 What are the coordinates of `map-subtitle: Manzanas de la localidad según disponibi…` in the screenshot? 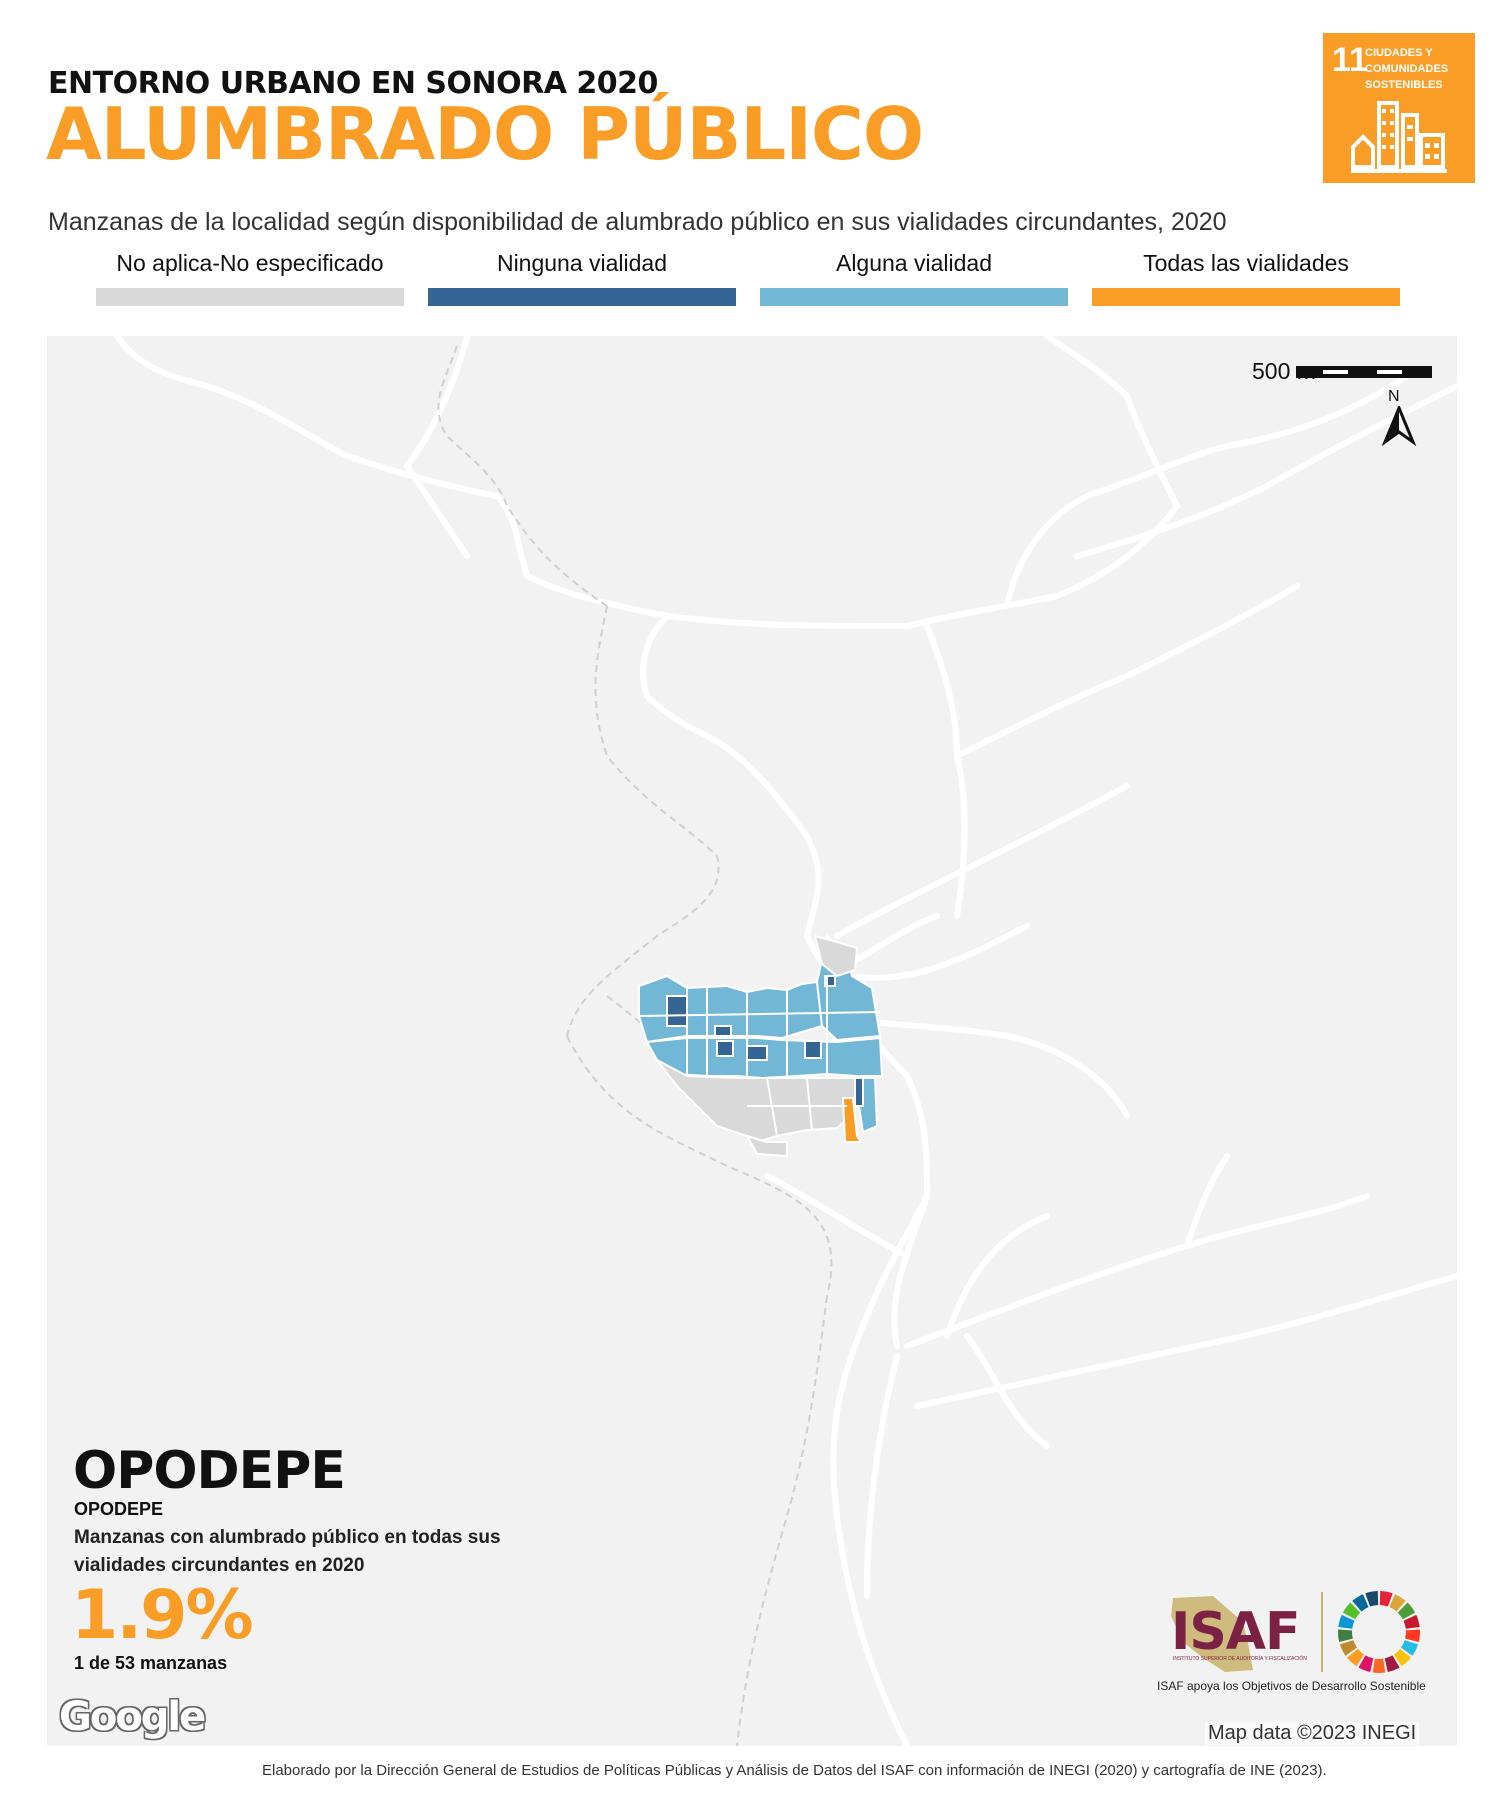 It's located at (637, 222).